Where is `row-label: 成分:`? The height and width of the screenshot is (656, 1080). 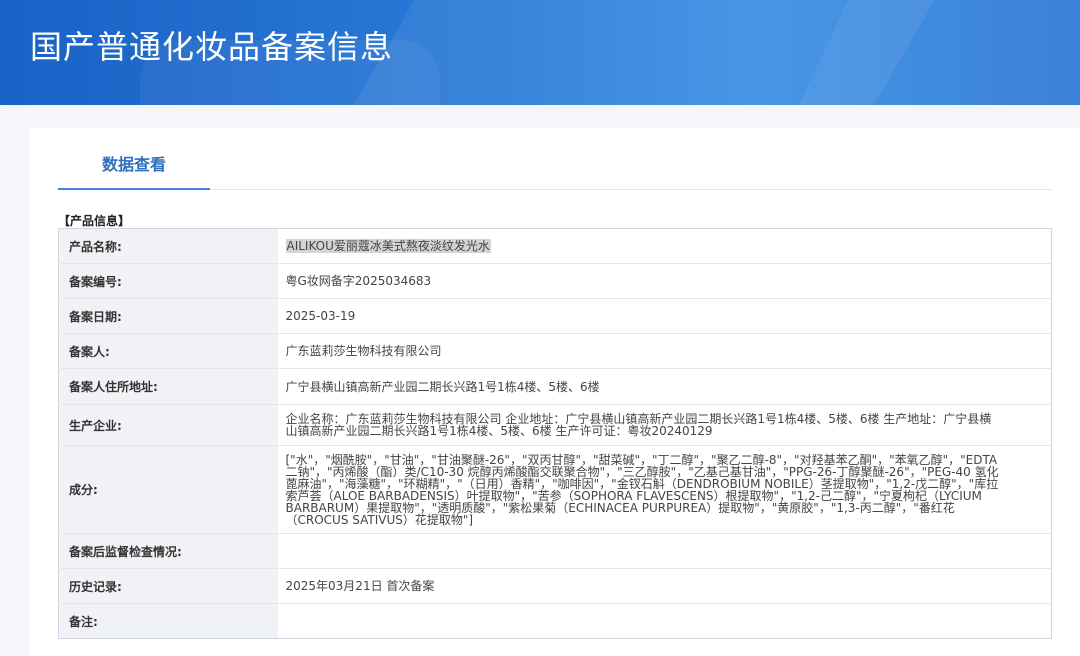 row-label: 成分: is located at coordinates (168, 489).